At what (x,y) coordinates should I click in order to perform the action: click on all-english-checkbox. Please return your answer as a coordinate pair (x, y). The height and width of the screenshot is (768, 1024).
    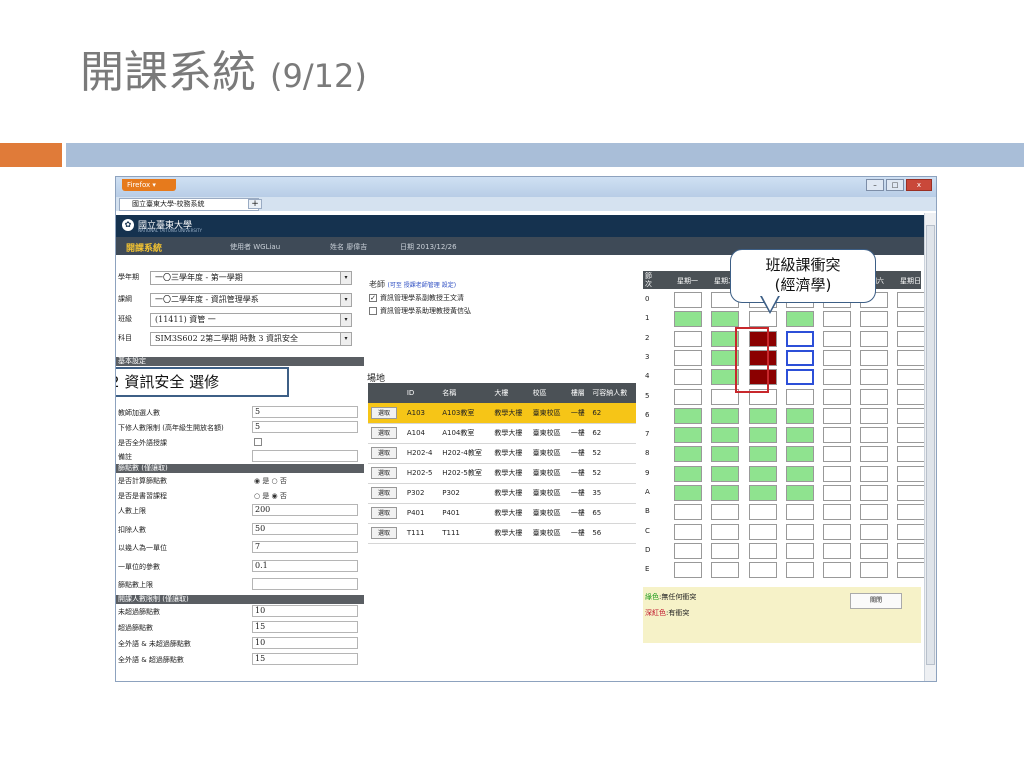
    Looking at the image, I should click on (258, 442).